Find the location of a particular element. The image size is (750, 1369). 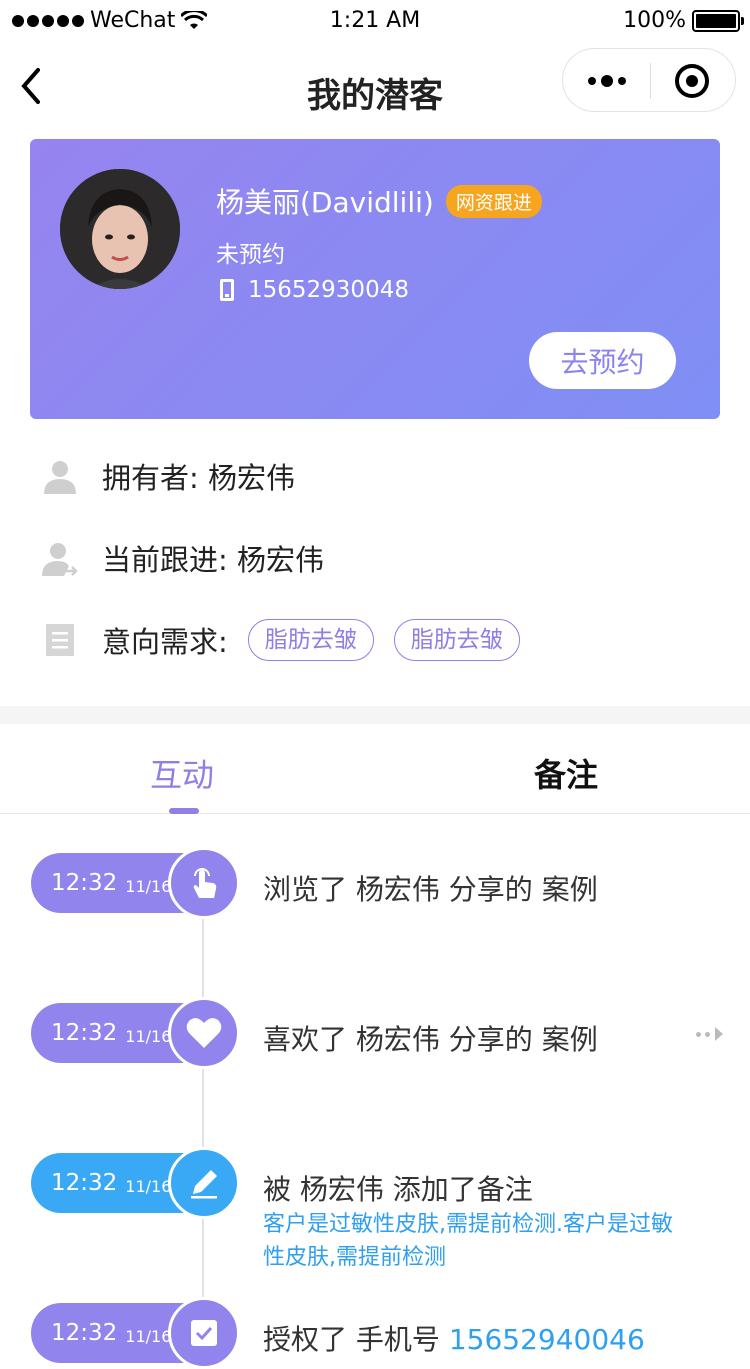

timeline-auth-text: 授权了 手机号 is located at coordinates (351, 1339).